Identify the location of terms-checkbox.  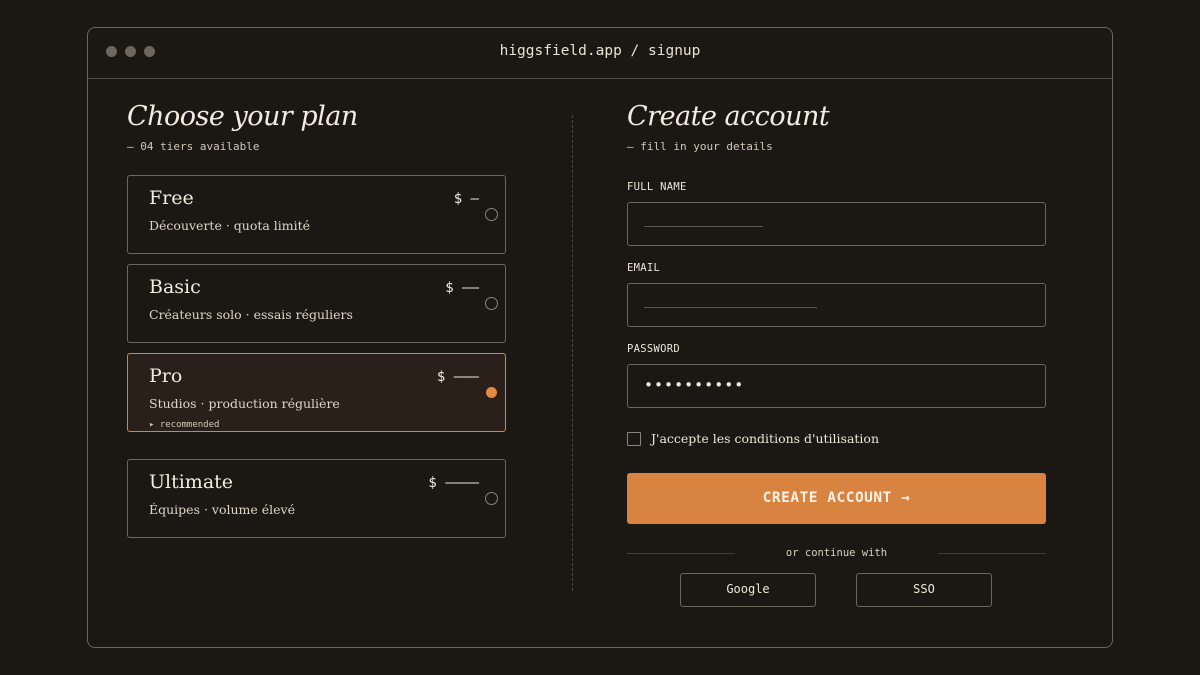
(634, 439).